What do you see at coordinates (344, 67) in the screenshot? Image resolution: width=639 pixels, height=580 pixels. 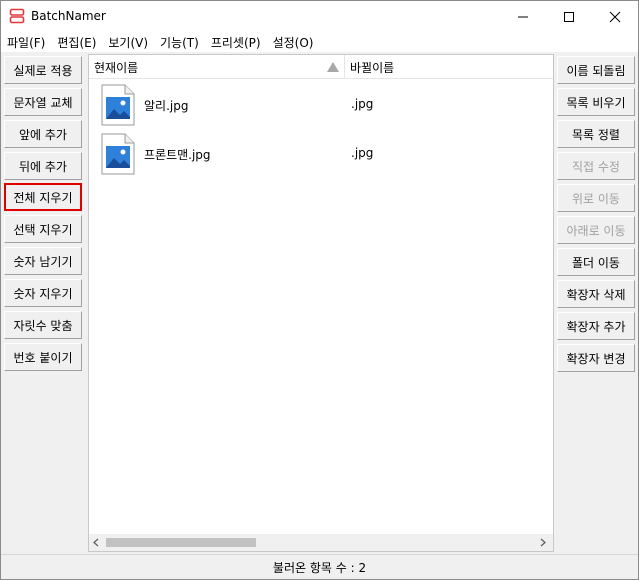 I see `column-separator` at bounding box center [344, 67].